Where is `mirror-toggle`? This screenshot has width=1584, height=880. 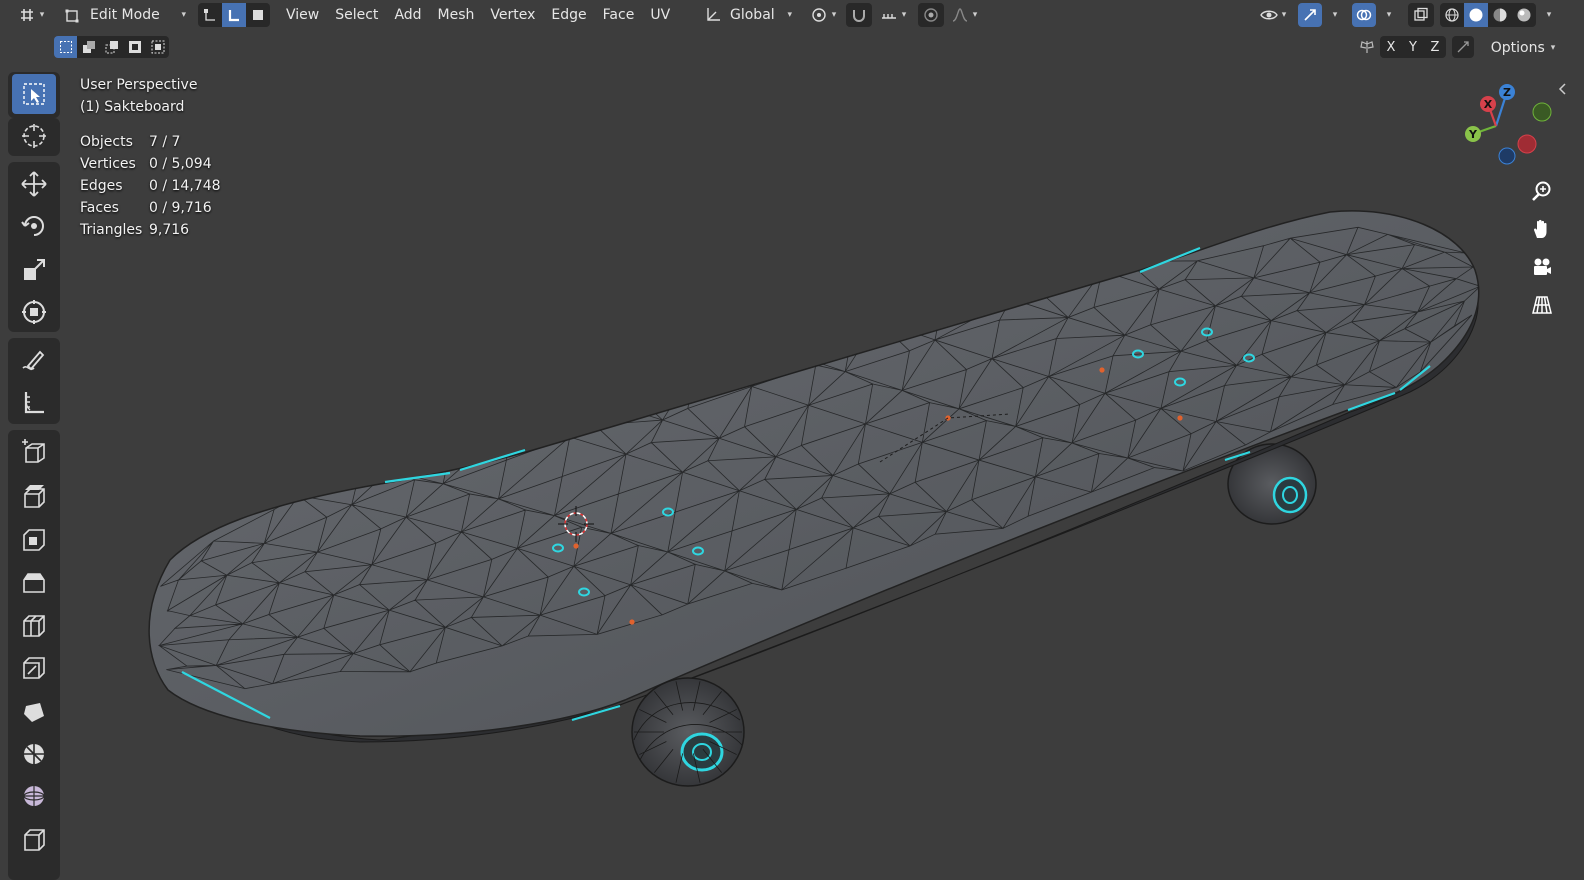
mirror-toggle is located at coordinates (1367, 47).